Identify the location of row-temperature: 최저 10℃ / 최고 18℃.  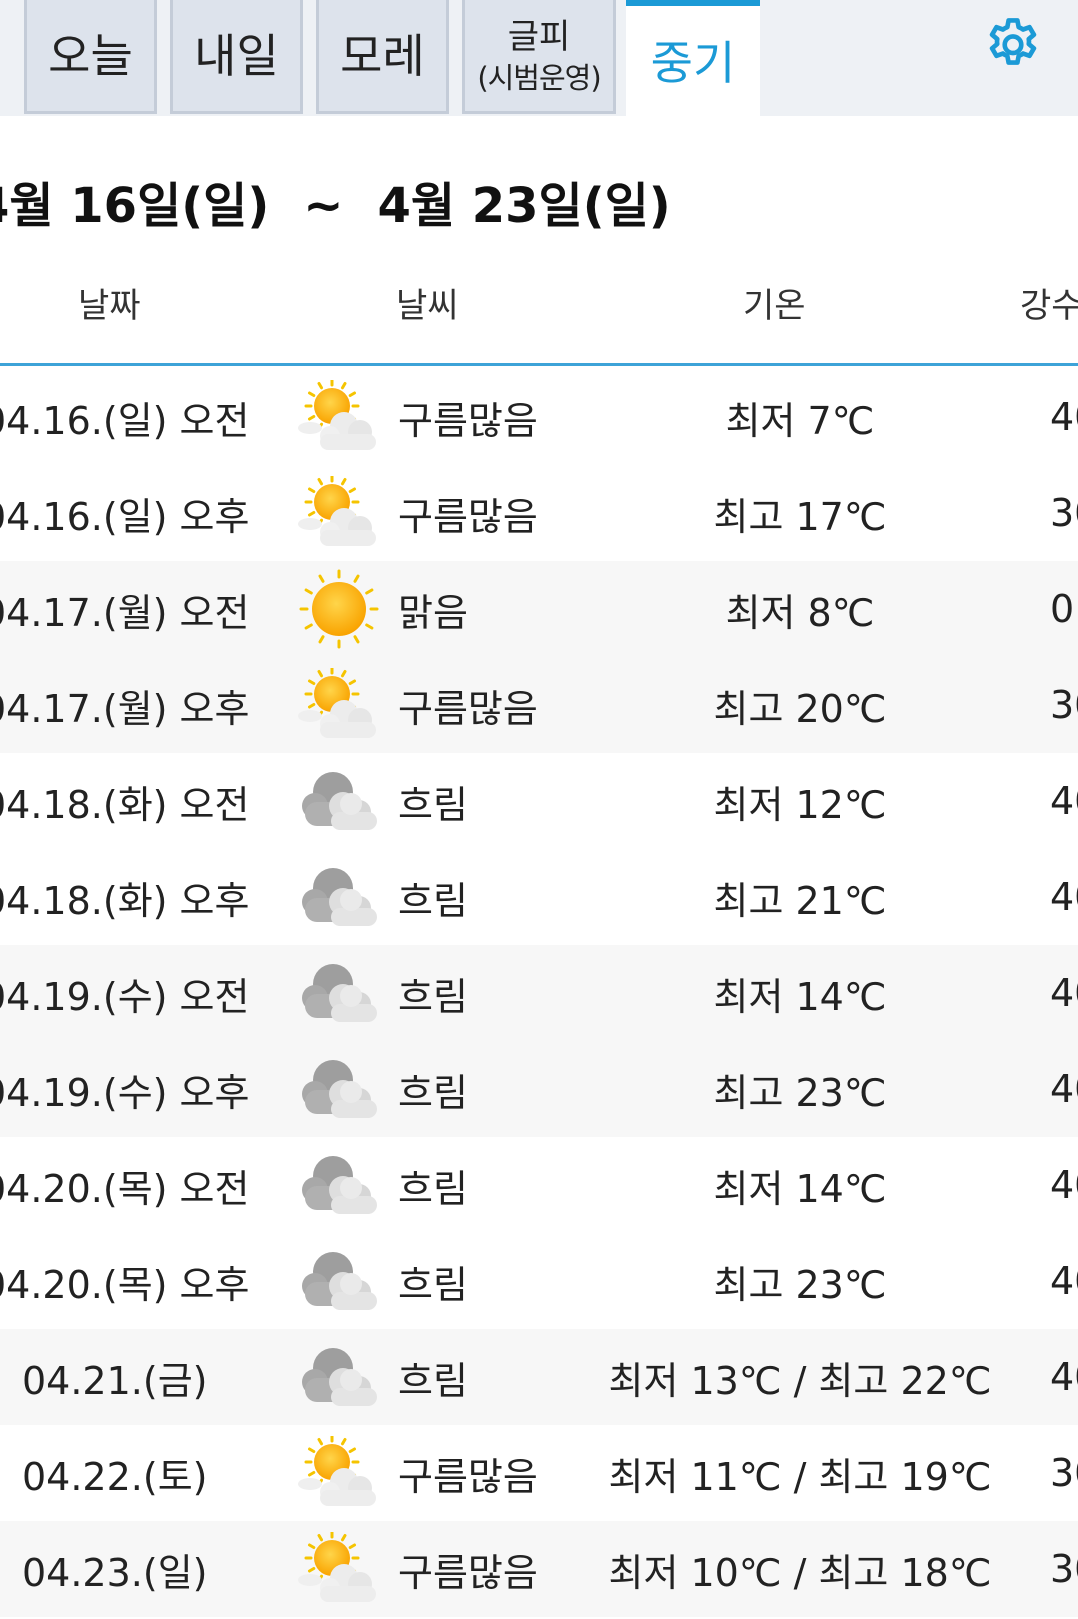
(800, 1572).